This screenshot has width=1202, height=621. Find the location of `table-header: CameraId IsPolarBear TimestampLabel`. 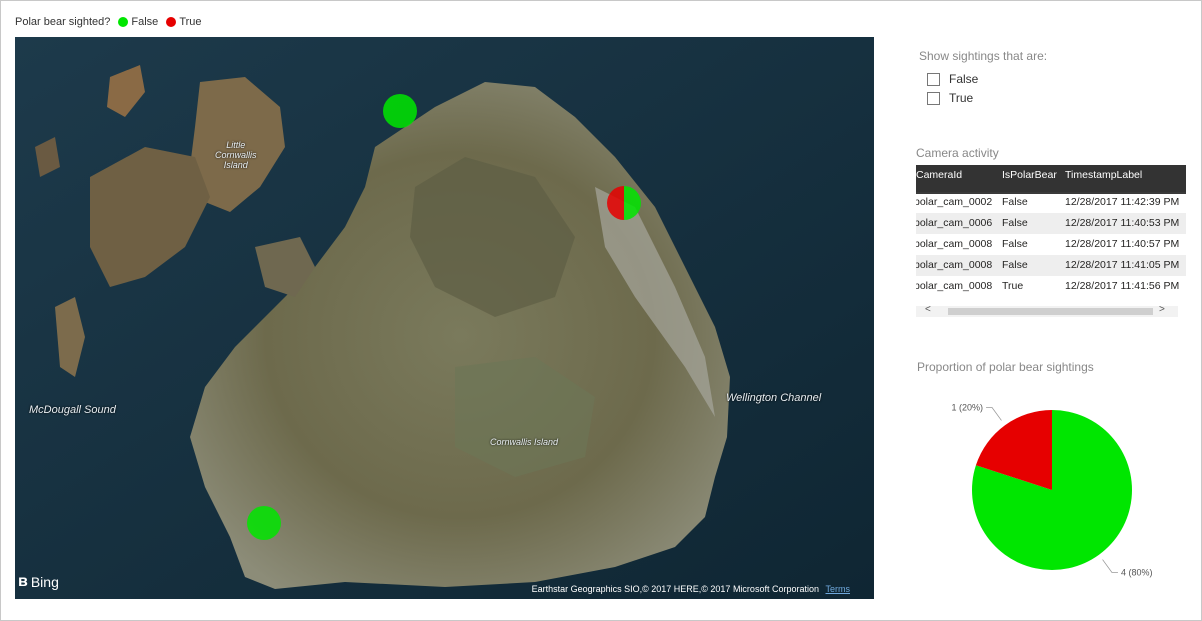

table-header: CameraId IsPolarBear TimestampLabel is located at coordinates (1051, 179).